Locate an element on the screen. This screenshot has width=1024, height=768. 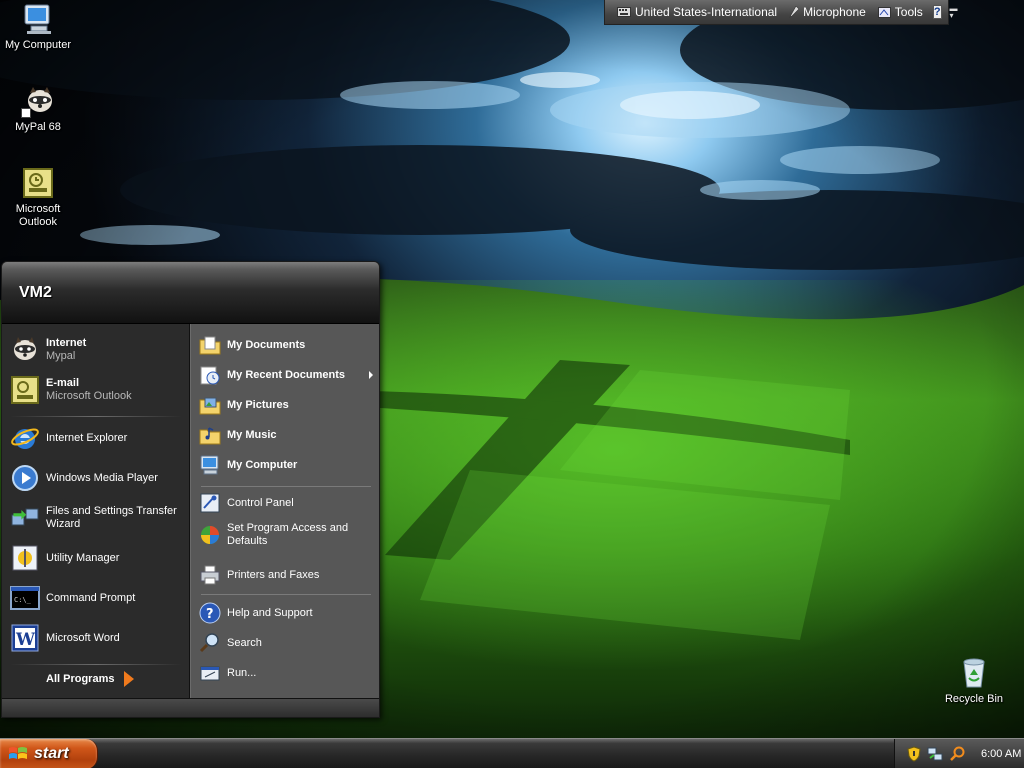
help-button: ? is located at coordinates (937, 12).